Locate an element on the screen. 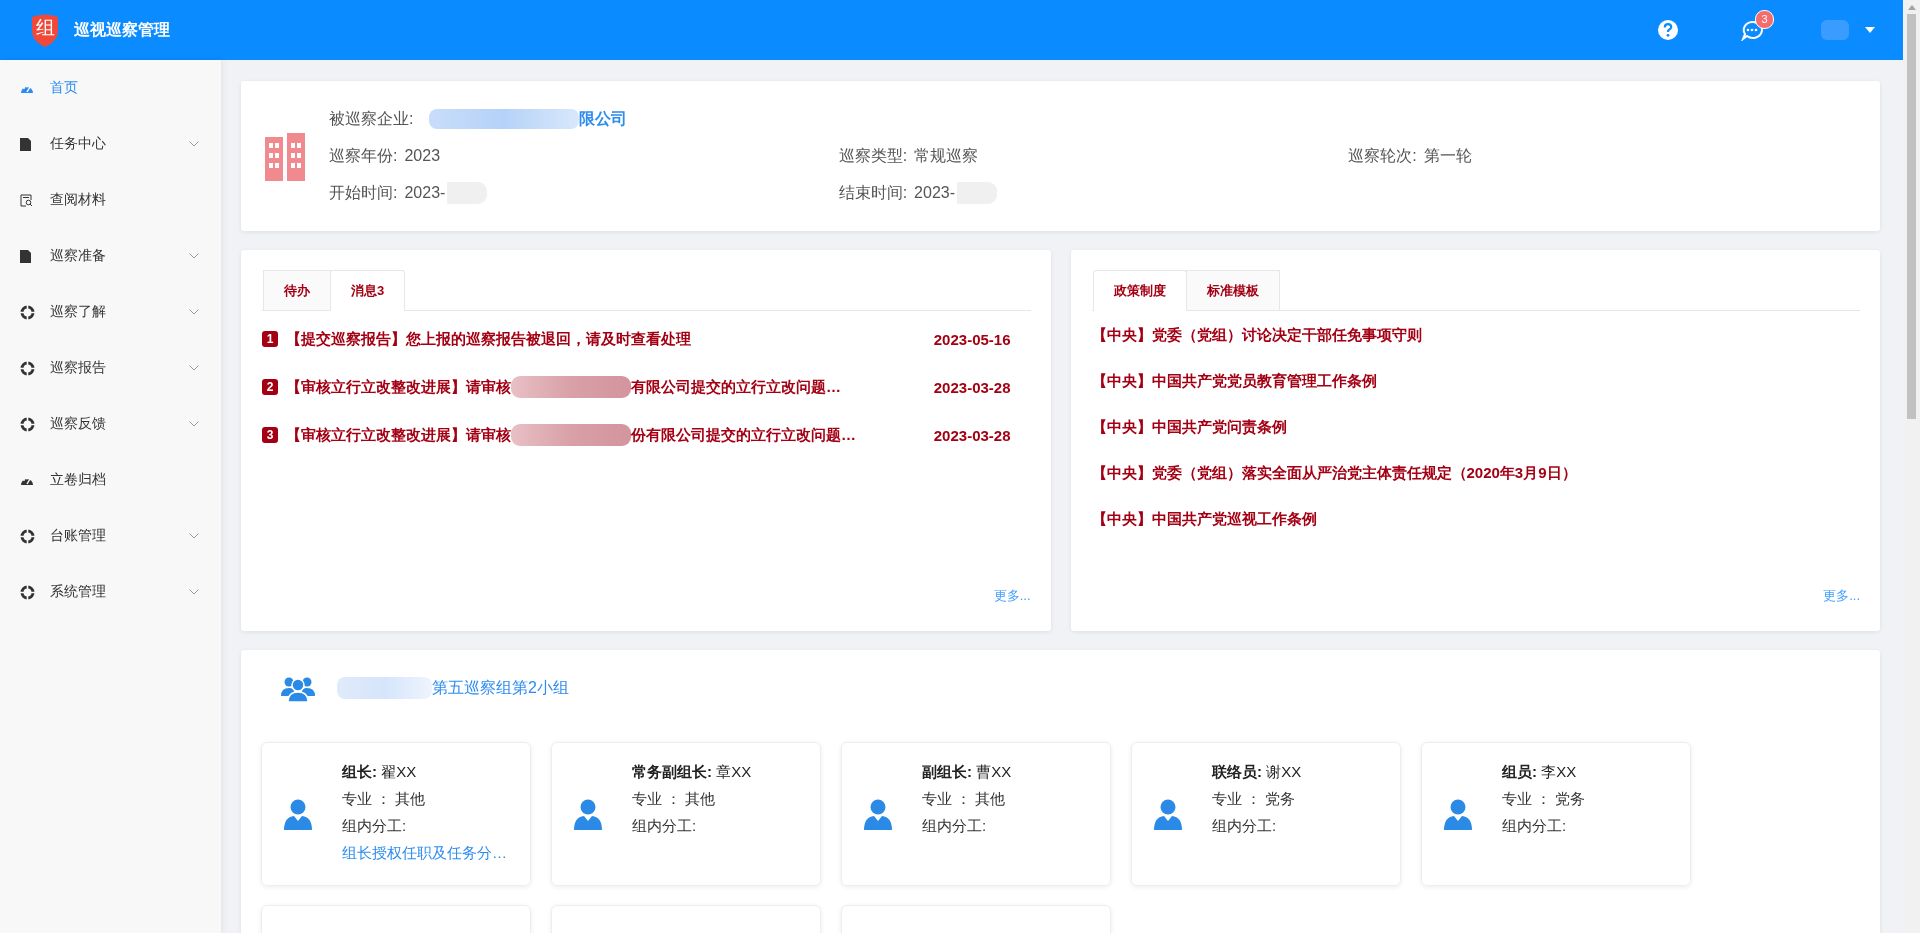 The image size is (1920, 933). chat-bubble-icon is located at coordinates (1752, 30).